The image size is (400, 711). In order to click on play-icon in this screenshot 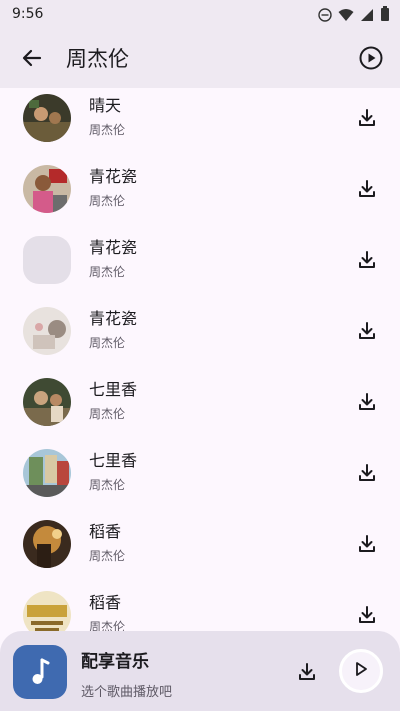, I will do `click(361, 671)`.